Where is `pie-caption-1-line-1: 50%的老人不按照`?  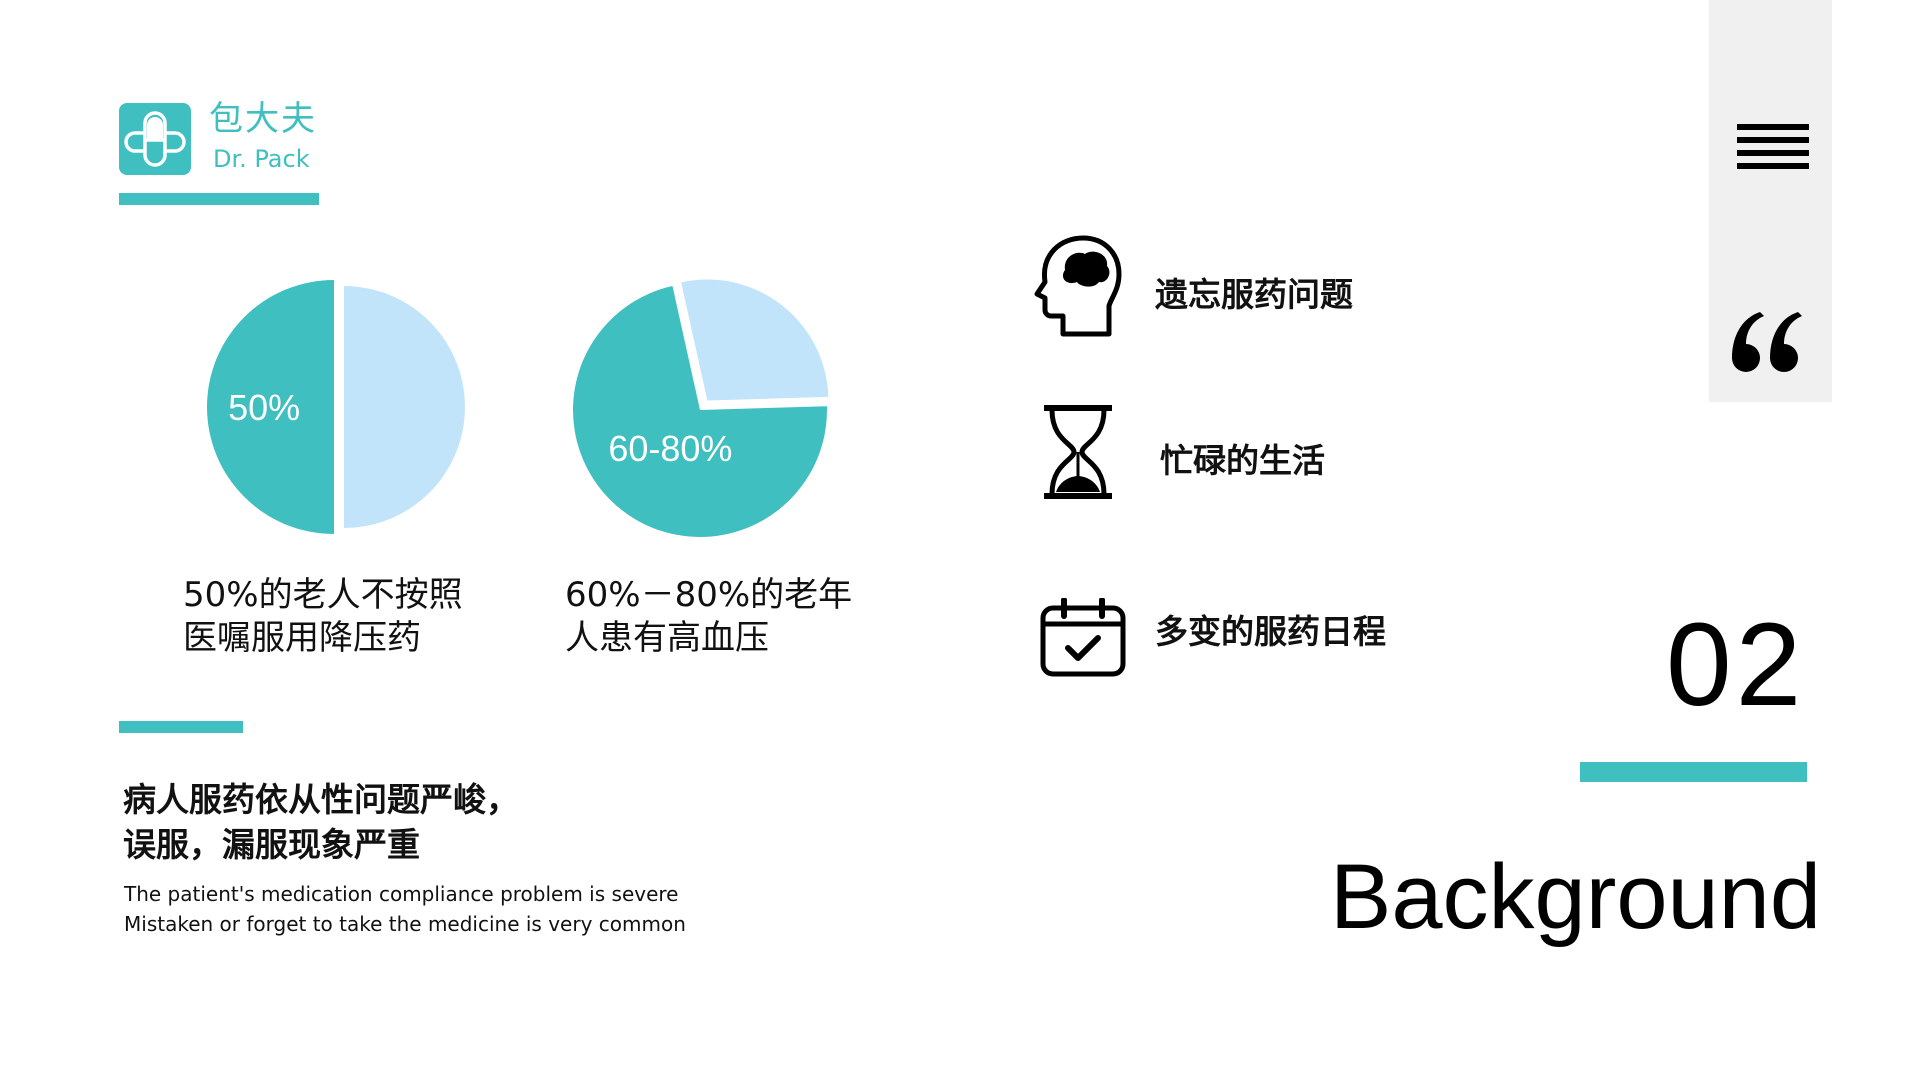 pie-caption-1-line-1: 50%的老人不按照 is located at coordinates (323, 595).